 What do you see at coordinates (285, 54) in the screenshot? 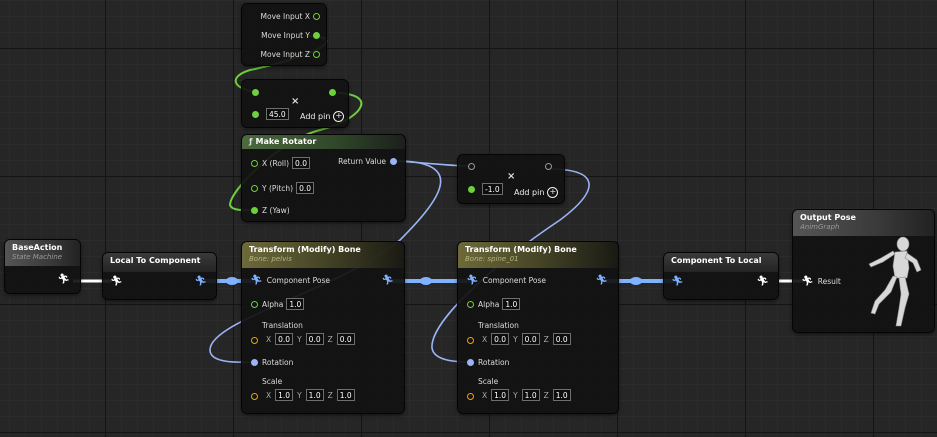
I see `move-input-z-label: Move Input Z` at bounding box center [285, 54].